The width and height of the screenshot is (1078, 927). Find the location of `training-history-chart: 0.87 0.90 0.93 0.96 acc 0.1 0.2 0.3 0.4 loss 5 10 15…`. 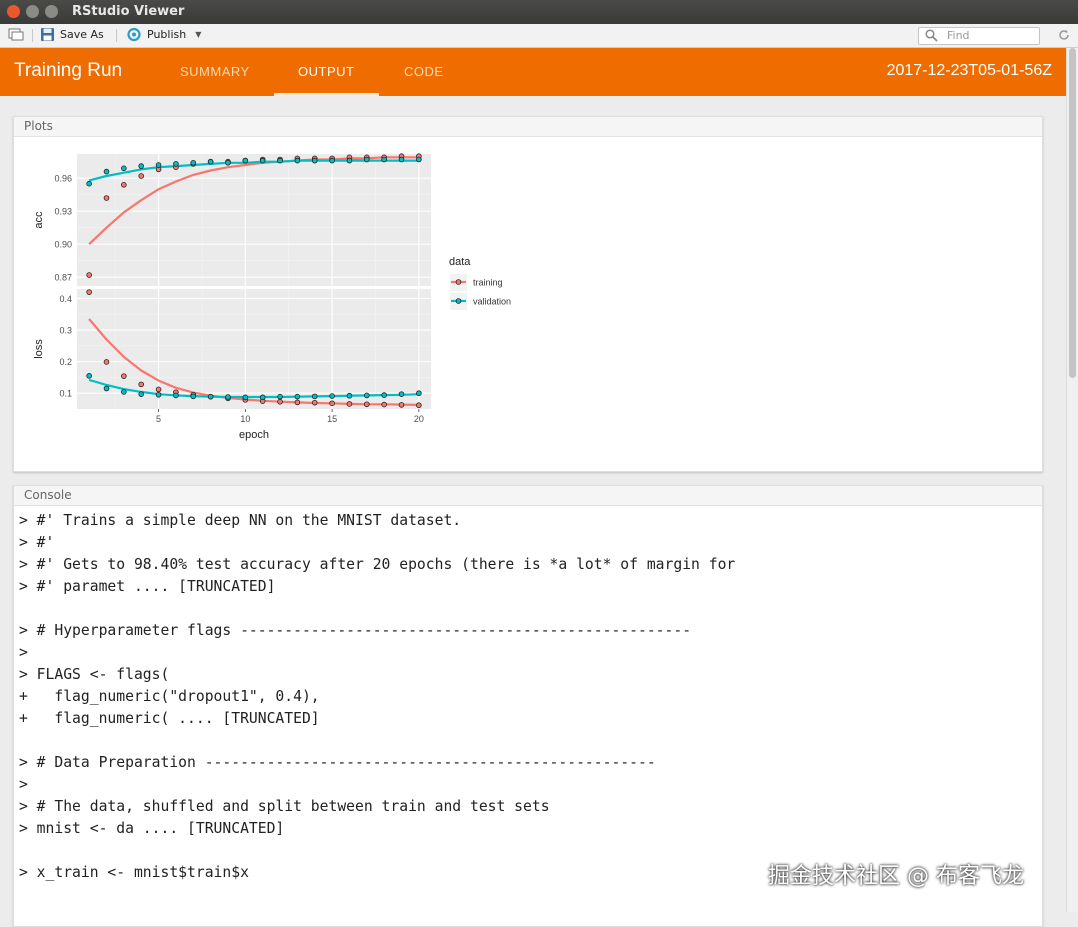

training-history-chart: 0.87 0.90 0.93 0.96 acc 0.1 0.2 0.3 0.4 loss 5 10 15… is located at coordinates (272, 297).